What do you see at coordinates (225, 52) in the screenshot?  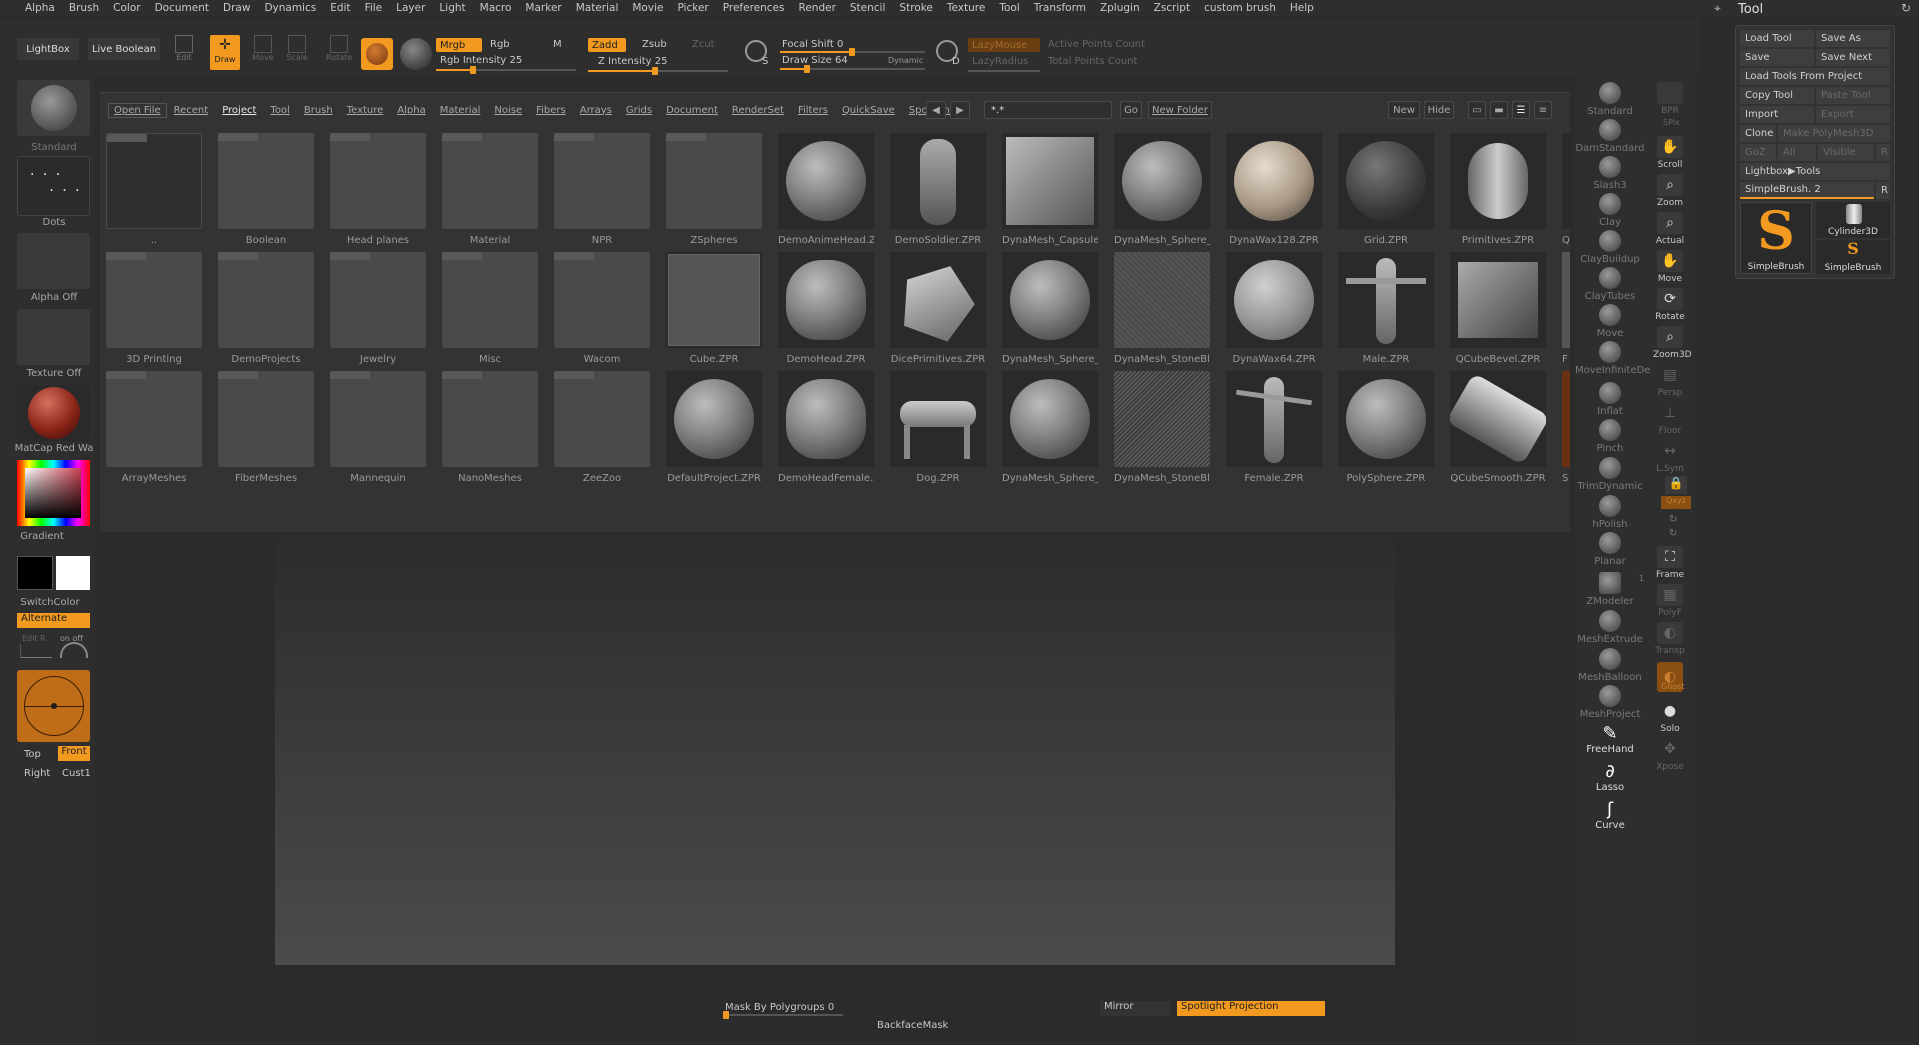 I see `draw-button: ✛ Draw` at bounding box center [225, 52].